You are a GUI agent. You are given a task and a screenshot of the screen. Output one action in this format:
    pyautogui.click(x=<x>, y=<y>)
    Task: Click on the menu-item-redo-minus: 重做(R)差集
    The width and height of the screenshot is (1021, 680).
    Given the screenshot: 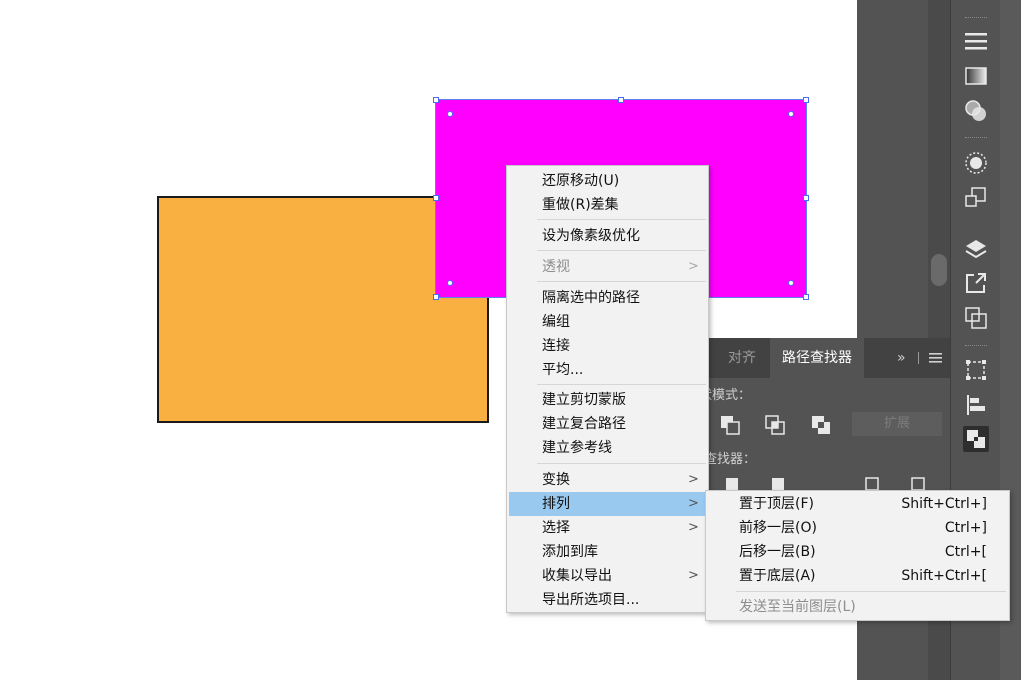 What is the action you would take?
    pyautogui.click(x=607, y=205)
    